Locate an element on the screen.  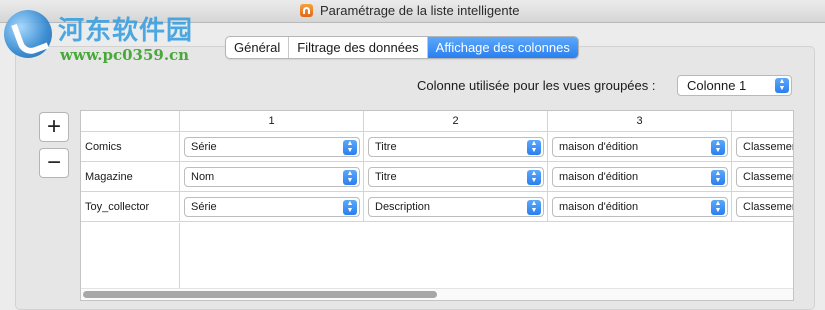
watermark: 河东软件园 www.pc0359.cn is located at coordinates (110, 36).